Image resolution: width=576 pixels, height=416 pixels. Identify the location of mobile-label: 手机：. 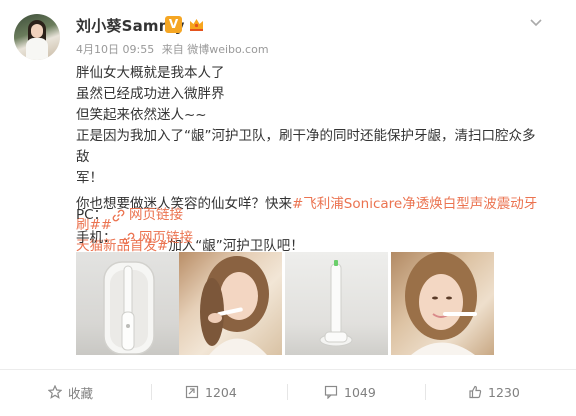
(96, 238).